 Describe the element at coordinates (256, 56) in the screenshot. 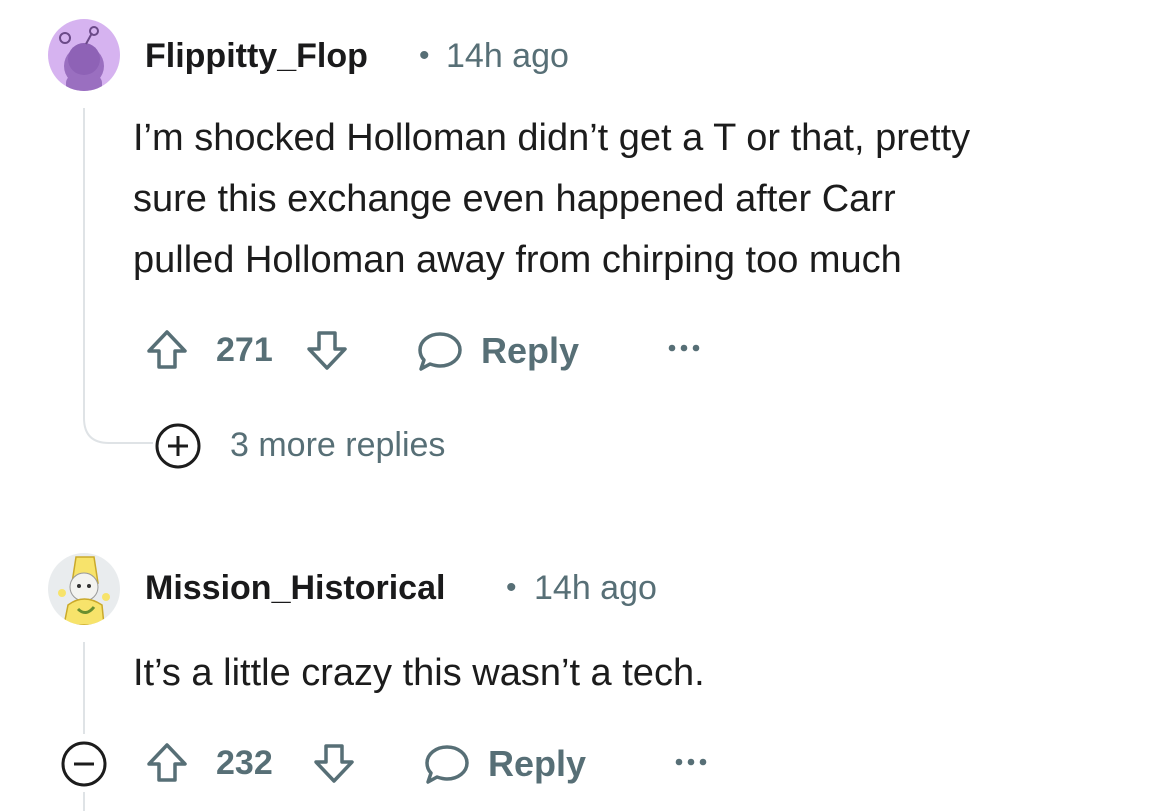

I see `username: Flippitty_Flop` at that location.